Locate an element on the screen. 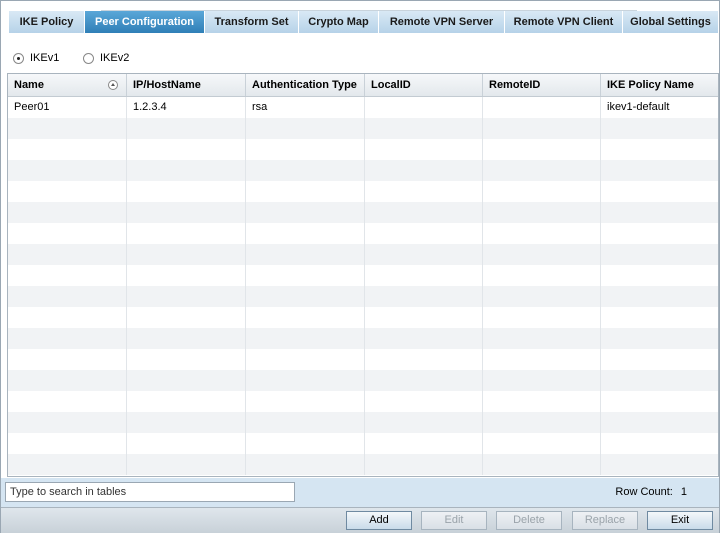  tab-peer-configuration: Peer Configuration is located at coordinates (145, 22).